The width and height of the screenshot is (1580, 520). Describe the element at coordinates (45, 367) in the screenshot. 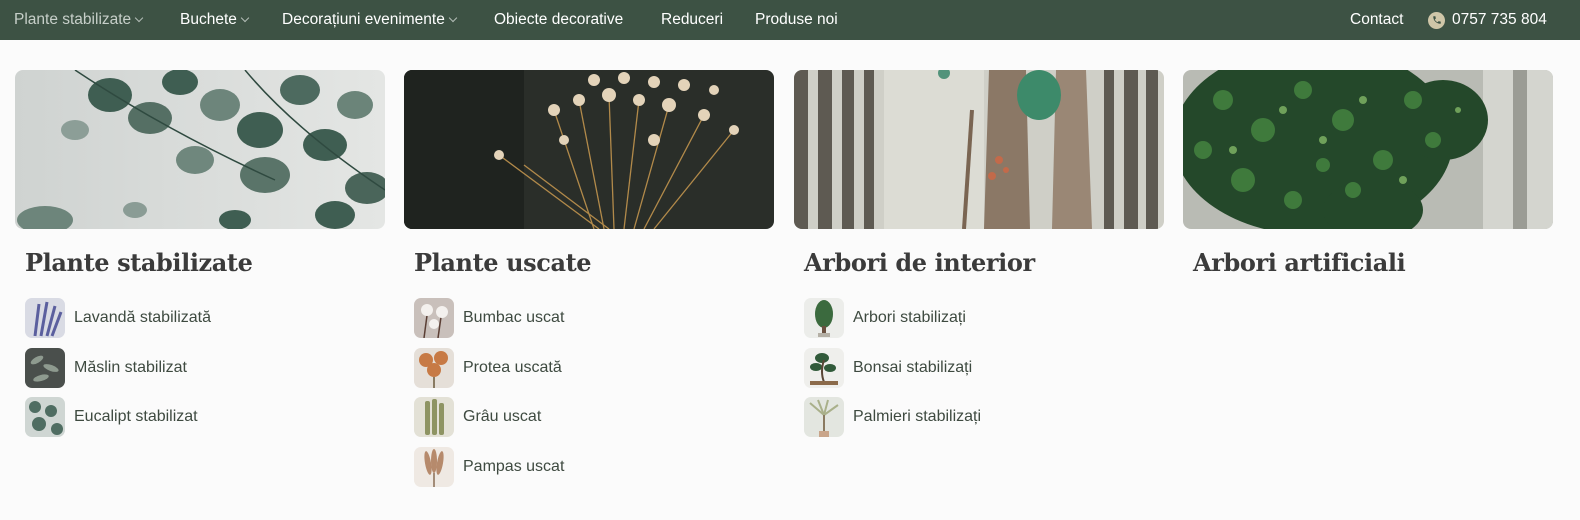

I see `olive-branch-thumbnail` at that location.